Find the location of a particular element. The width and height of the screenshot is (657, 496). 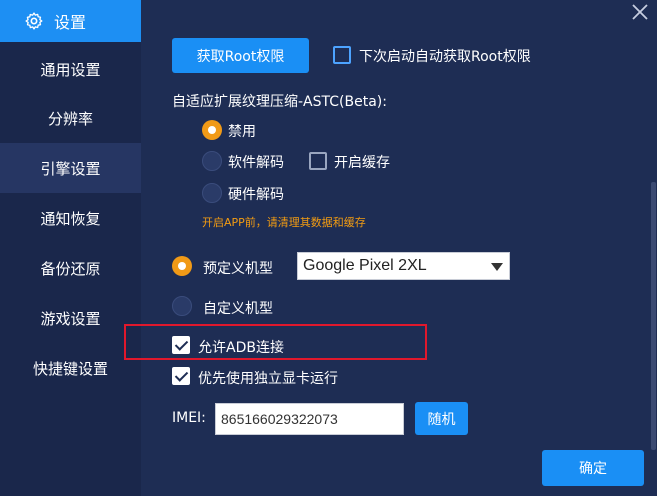

random-imei-button: 随机 is located at coordinates (441, 418).